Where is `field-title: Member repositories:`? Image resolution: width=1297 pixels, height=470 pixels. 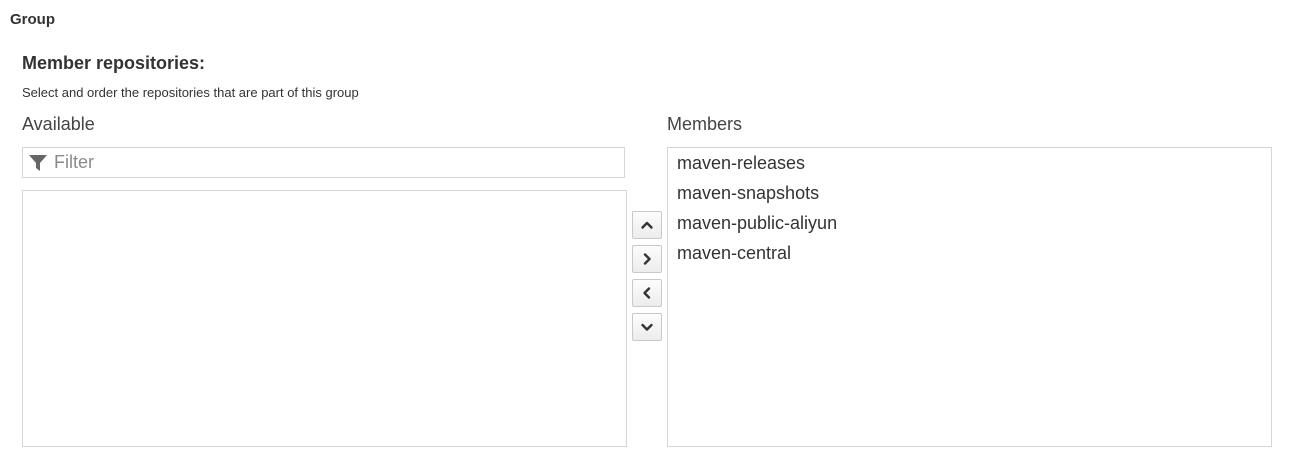
field-title: Member repositories: is located at coordinates (114, 63).